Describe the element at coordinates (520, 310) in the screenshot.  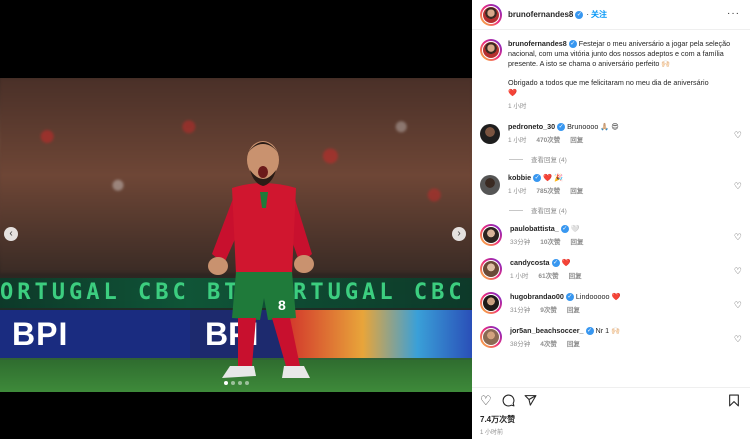
I see `comment-time: 31分钟` at that location.